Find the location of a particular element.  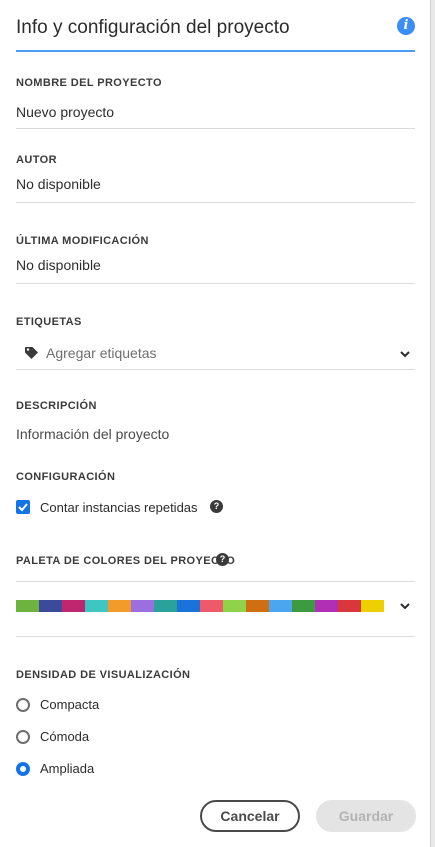

last-modified-label: ÚLTIMA MODIFICACIÓN is located at coordinates (82, 241).